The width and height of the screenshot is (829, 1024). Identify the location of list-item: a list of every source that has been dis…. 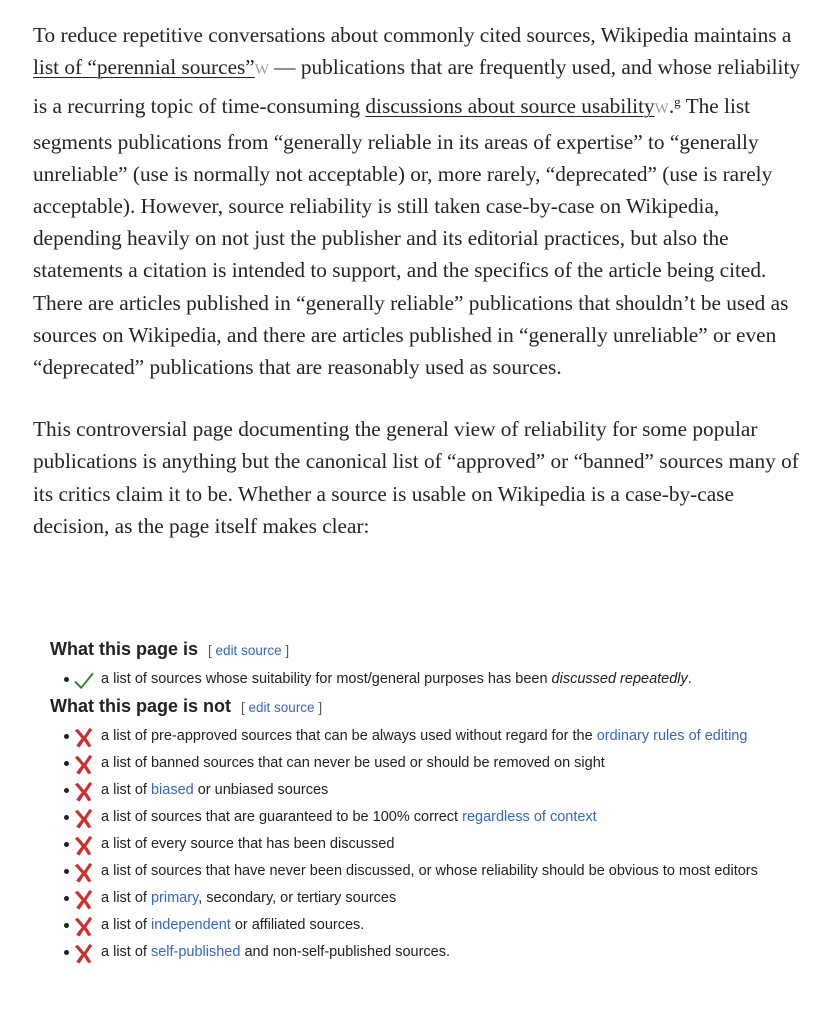
(442, 844).